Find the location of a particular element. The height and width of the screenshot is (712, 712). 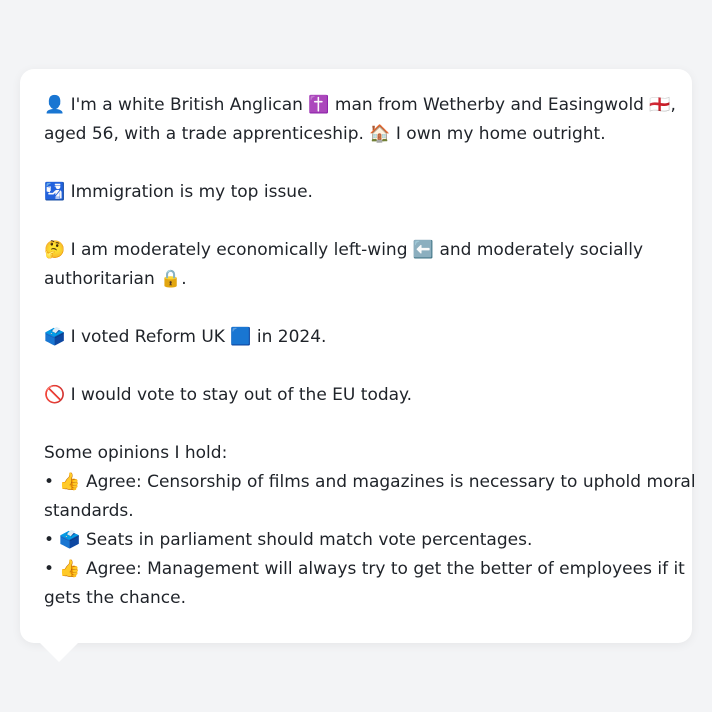

opinion-item-line-2: gets the chance. is located at coordinates (115, 598).